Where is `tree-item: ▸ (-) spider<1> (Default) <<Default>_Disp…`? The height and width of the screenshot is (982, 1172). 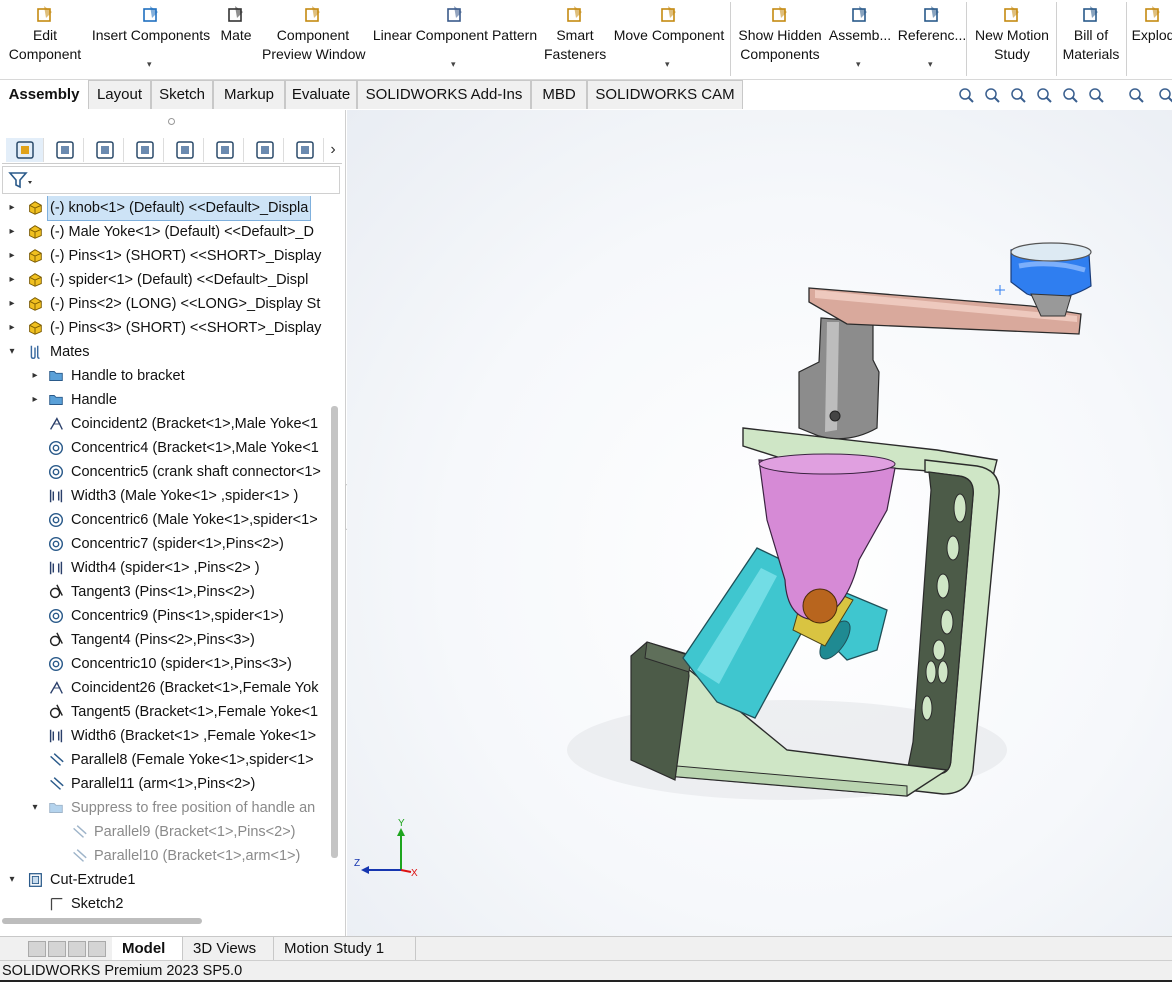
tree-item: ▸ (-) spider<1> (Default) <<Default>_Disp… is located at coordinates (163, 280).